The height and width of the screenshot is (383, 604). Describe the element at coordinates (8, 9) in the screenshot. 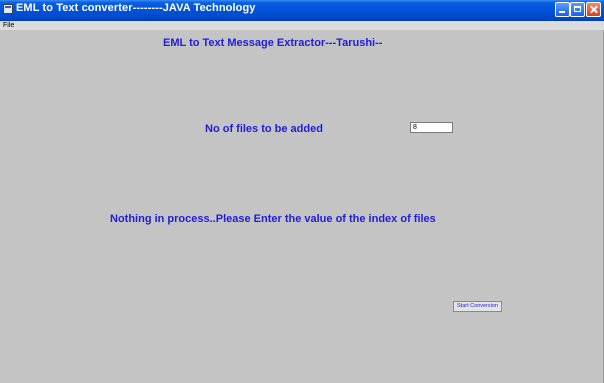

I see `app-icon` at that location.